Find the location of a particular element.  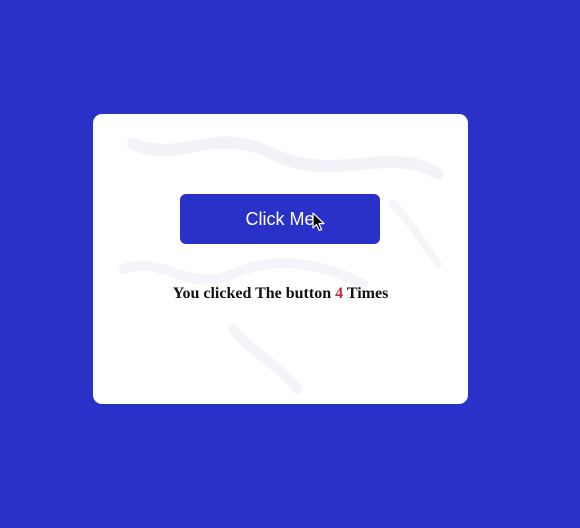

click-count-text: You clicked The button 4 Times is located at coordinates (280, 294).